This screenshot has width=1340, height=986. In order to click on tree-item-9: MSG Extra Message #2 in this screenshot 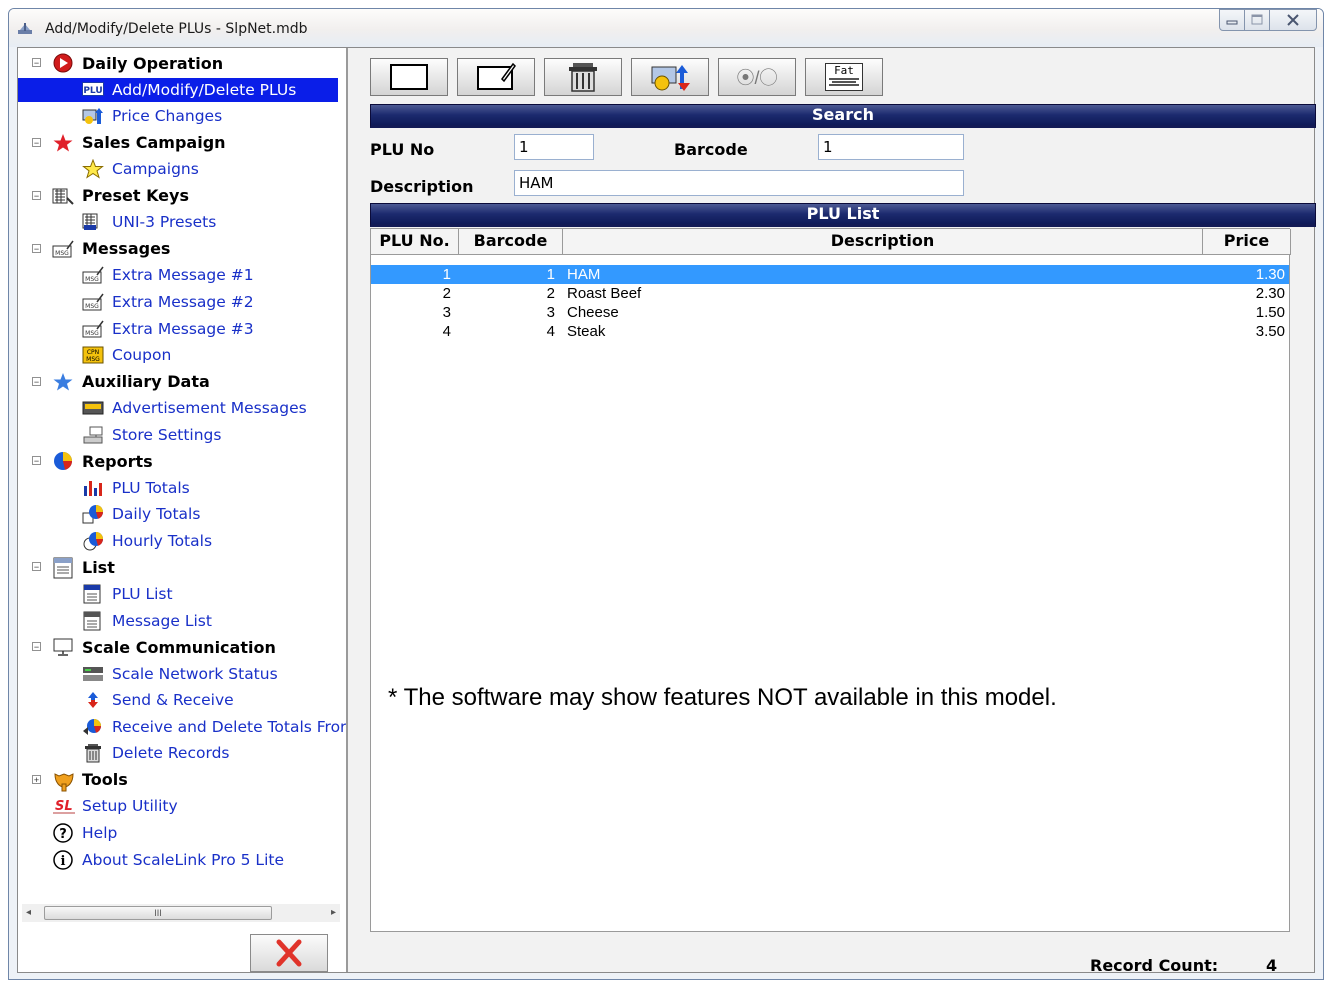, I will do `click(168, 302)`.